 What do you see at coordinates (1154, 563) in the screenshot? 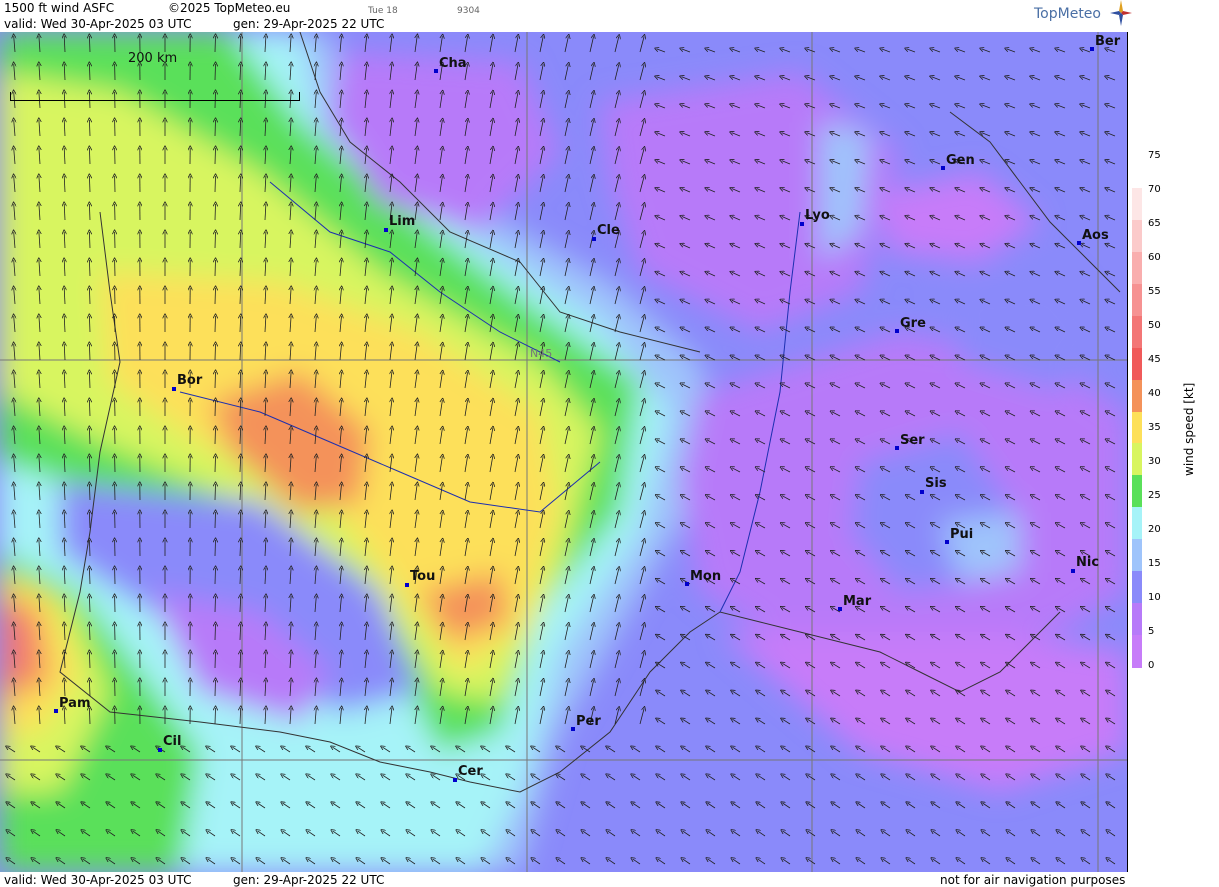
I see `legend-tick: 15` at bounding box center [1154, 563].